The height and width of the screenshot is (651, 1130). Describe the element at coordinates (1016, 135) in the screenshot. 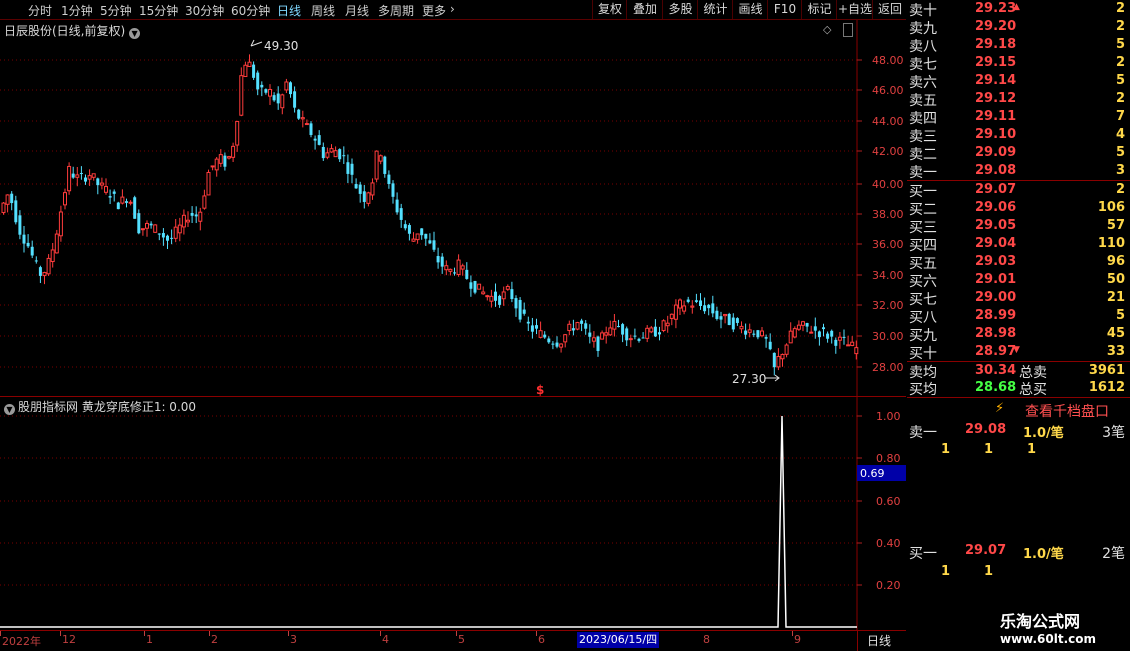

I see `ask-row: 卖三 29.10 4` at that location.